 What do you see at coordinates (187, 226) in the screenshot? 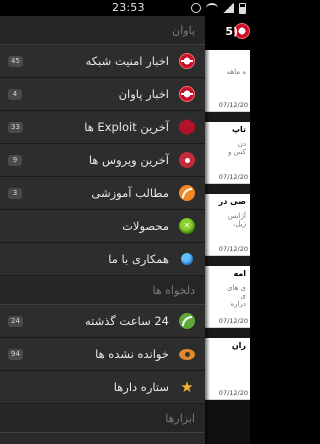
I see `product-icon` at bounding box center [187, 226].